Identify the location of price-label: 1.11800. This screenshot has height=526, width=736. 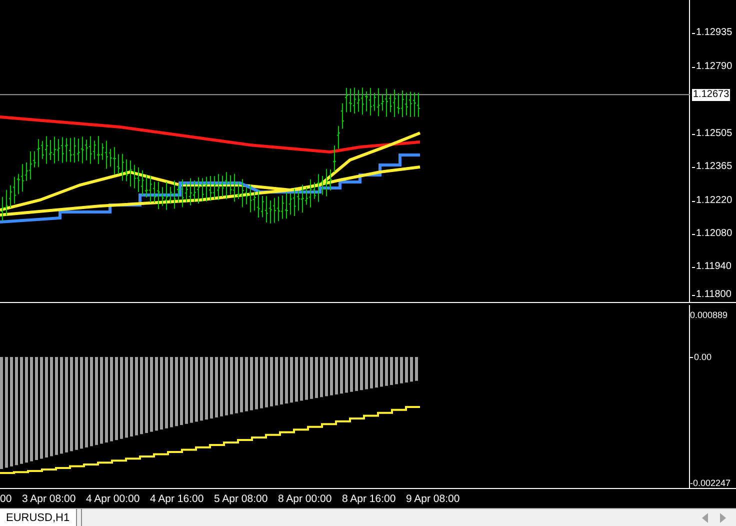
(712, 295).